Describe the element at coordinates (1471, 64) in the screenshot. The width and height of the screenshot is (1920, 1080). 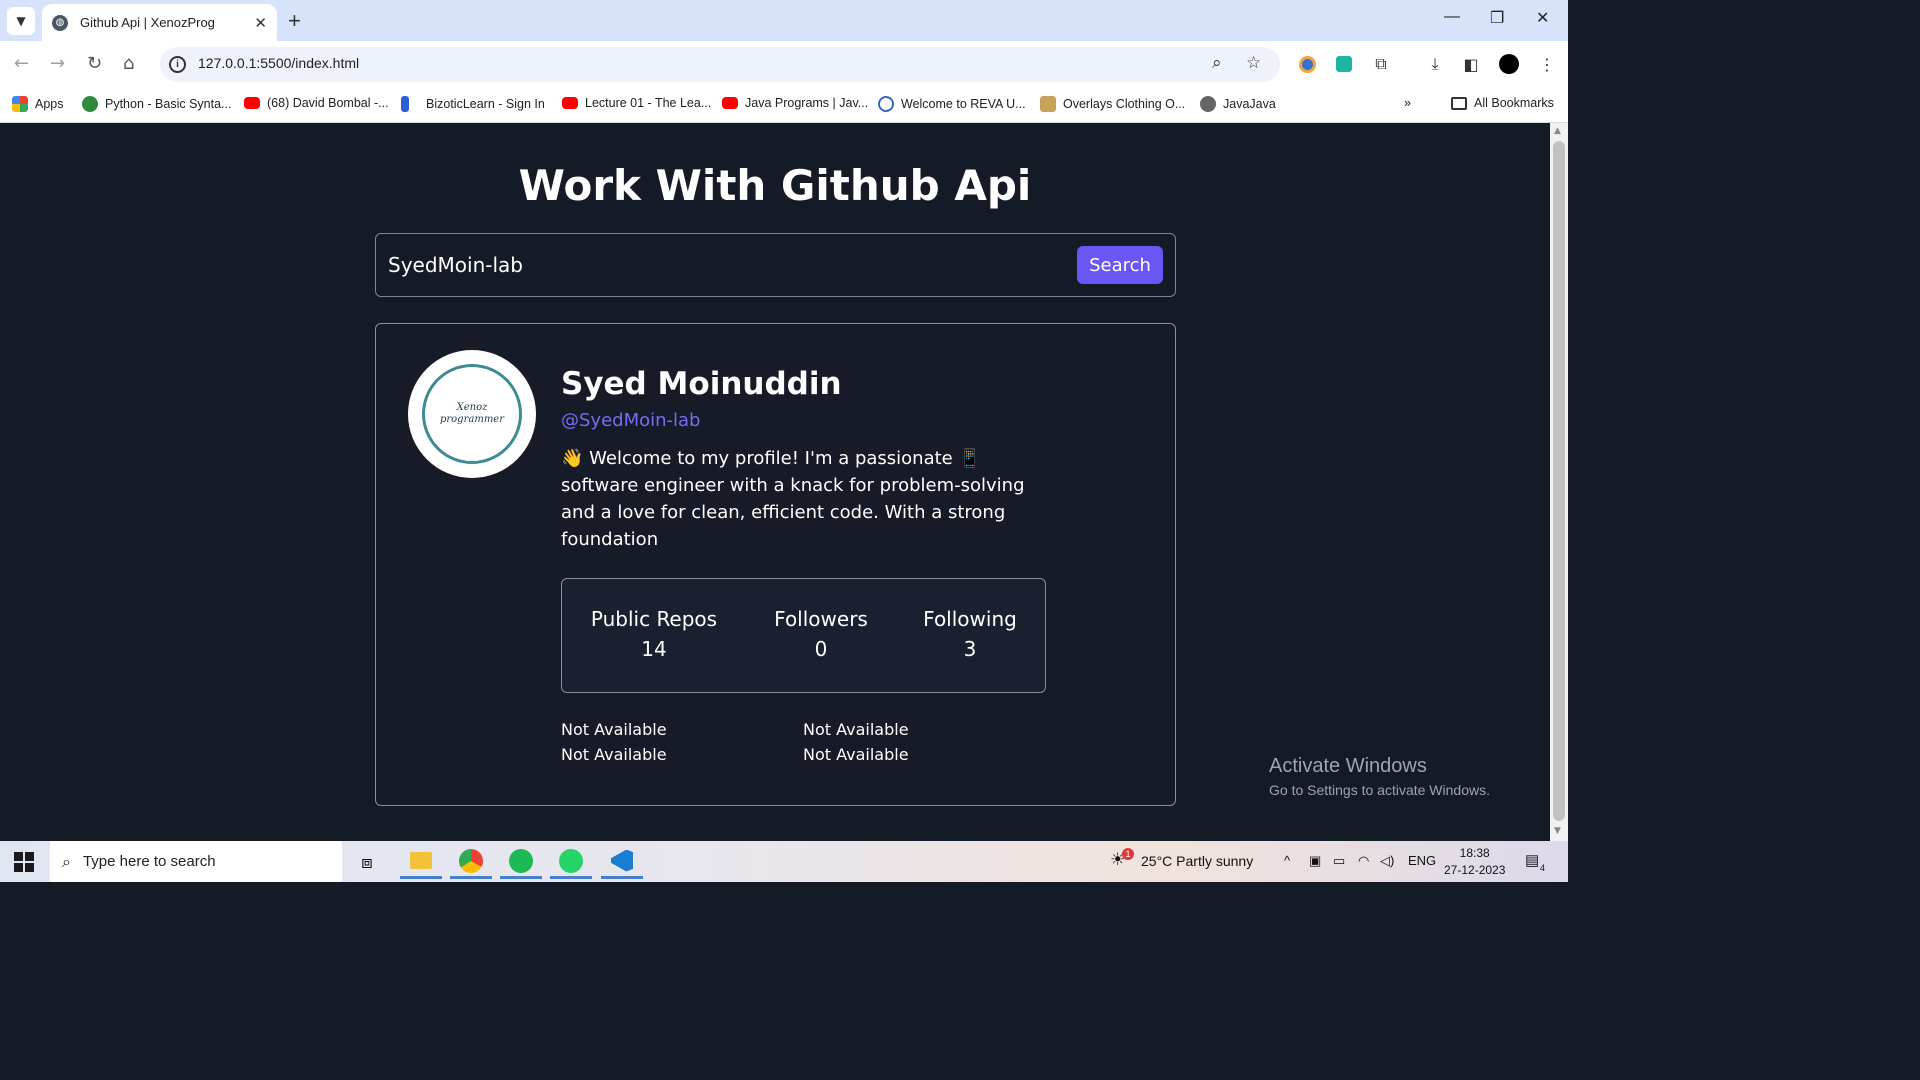
I see `side-panel-icon: ◧` at that location.